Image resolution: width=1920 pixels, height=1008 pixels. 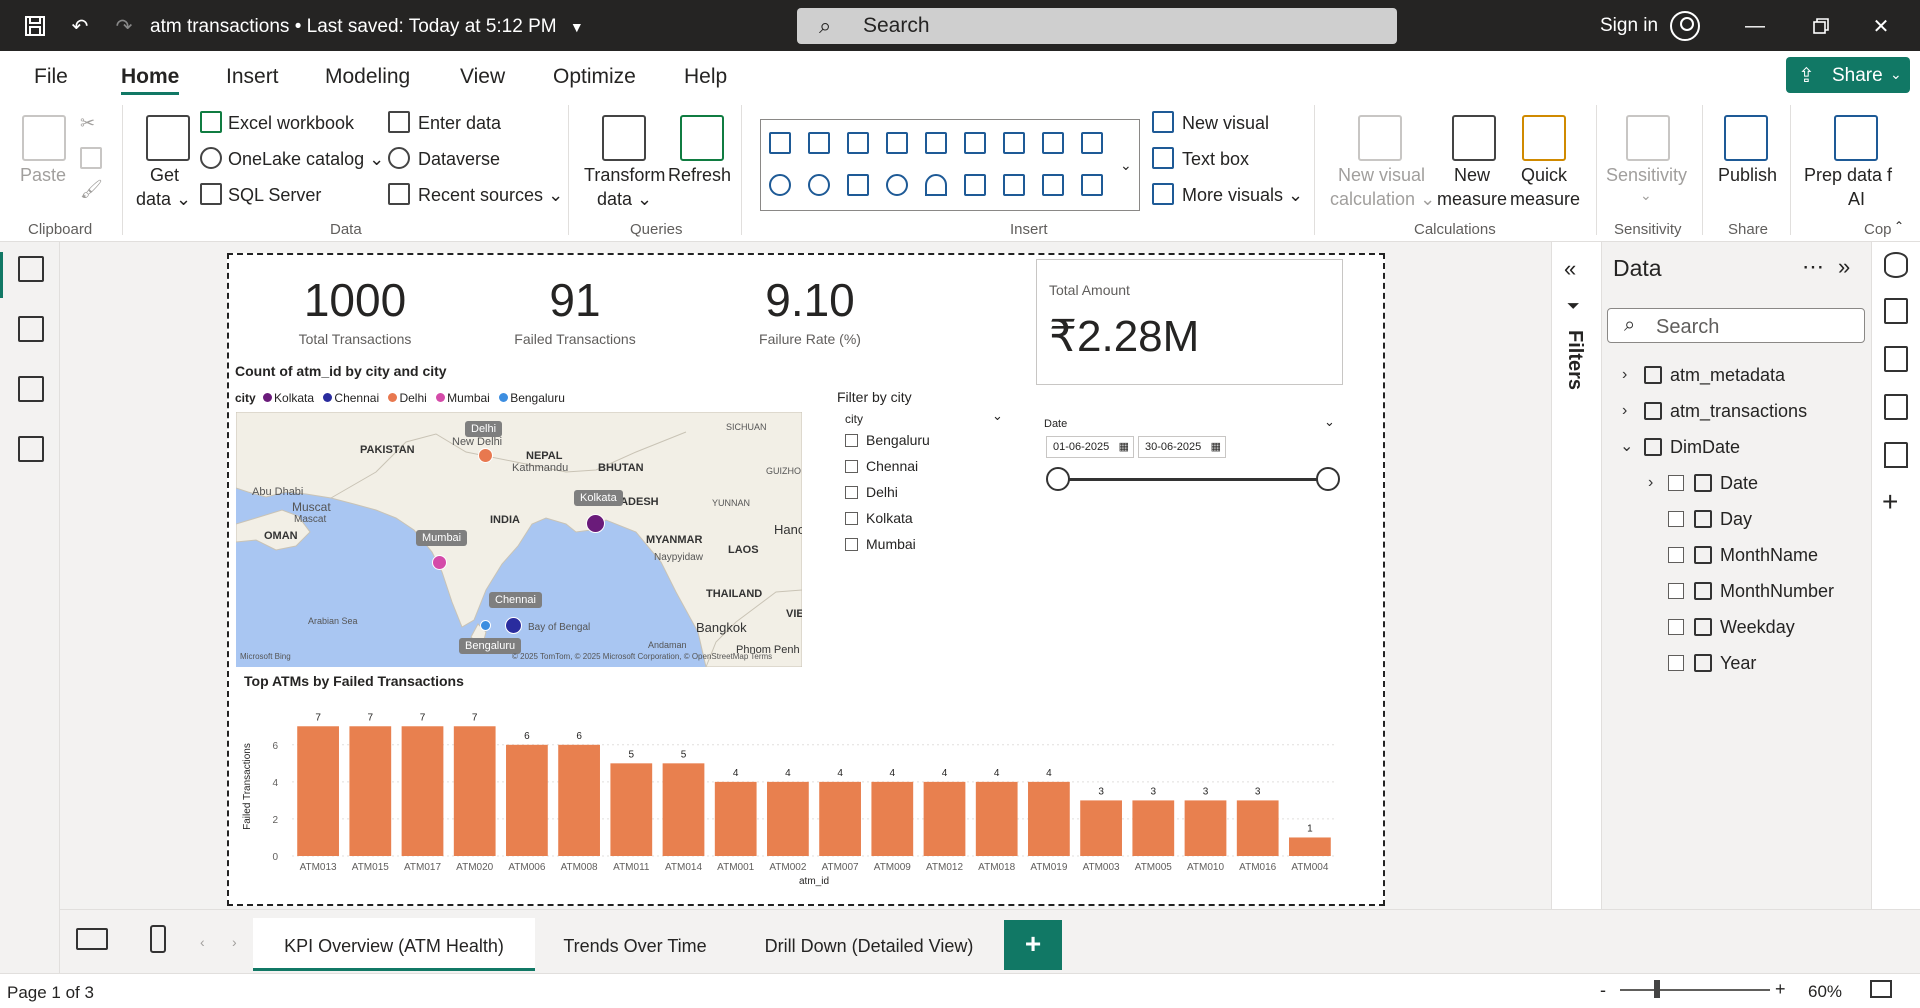 I want to click on page-tab-trends-over-time: Trends Over Time, so click(x=635, y=944).